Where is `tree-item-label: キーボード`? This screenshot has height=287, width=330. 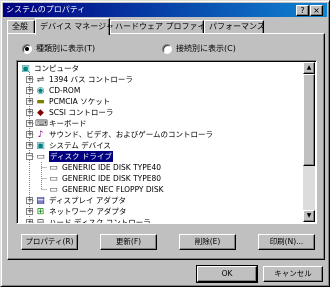
tree-item-label: キーボード is located at coordinates (68, 123).